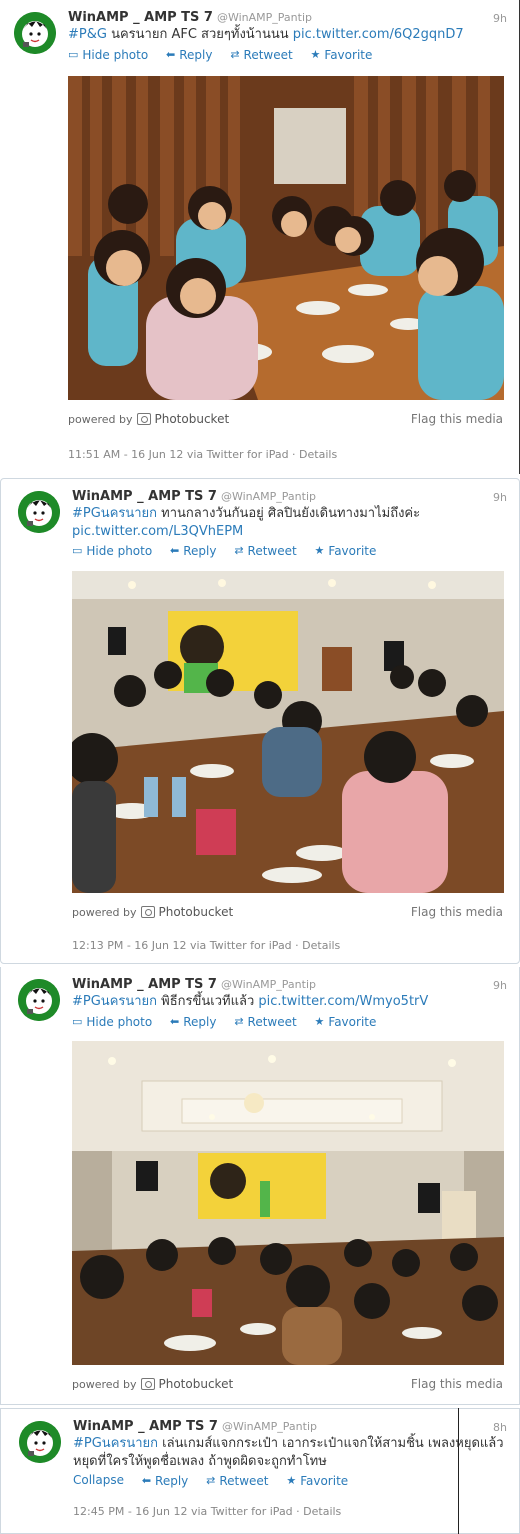 This screenshot has height=1534, width=520. Describe the element at coordinates (500, 1427) in the screenshot. I see `tweet-age: 8h` at that location.